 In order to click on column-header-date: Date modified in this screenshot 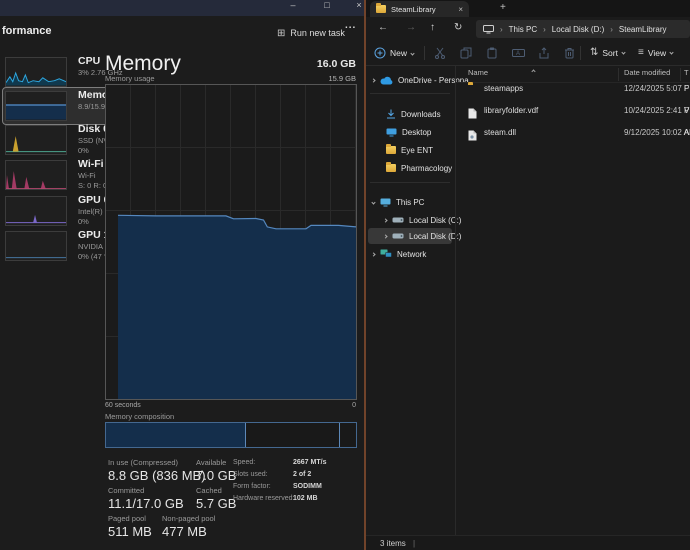, I will do `click(647, 72)`.